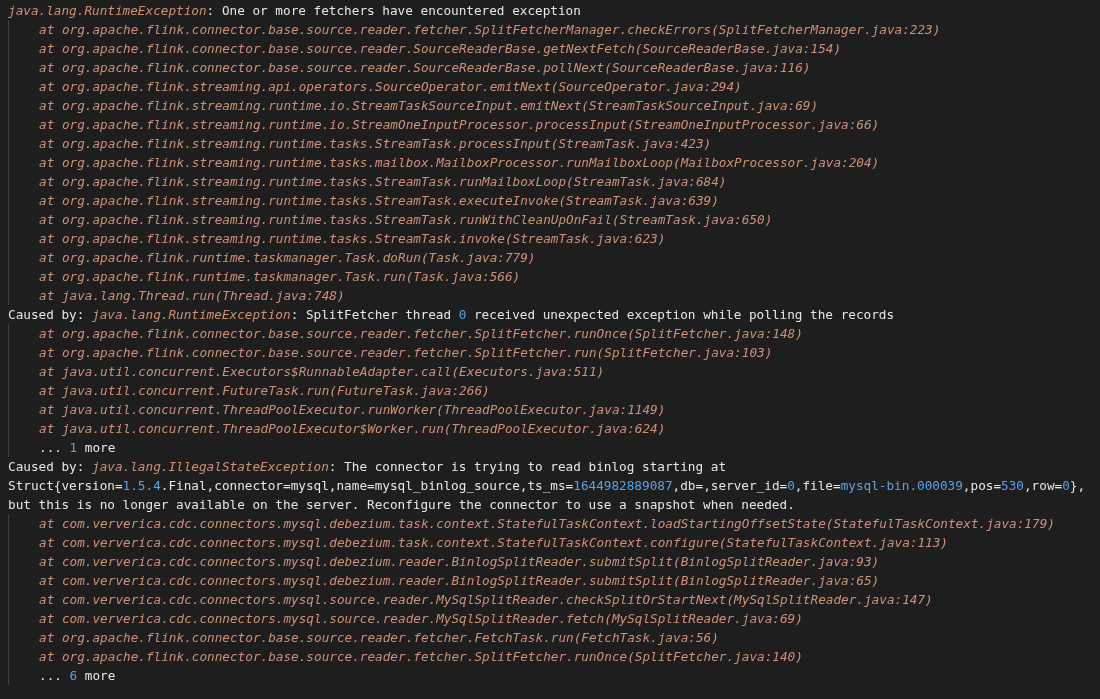 This screenshot has height=699, width=1100. What do you see at coordinates (429, 106) in the screenshot?
I see `stack-trace-line: at org.apache.flink.streaming.runtime.io.StreamTaskSourceInput.emitNext(StreamTaskSourceInput.java:69)` at bounding box center [429, 106].